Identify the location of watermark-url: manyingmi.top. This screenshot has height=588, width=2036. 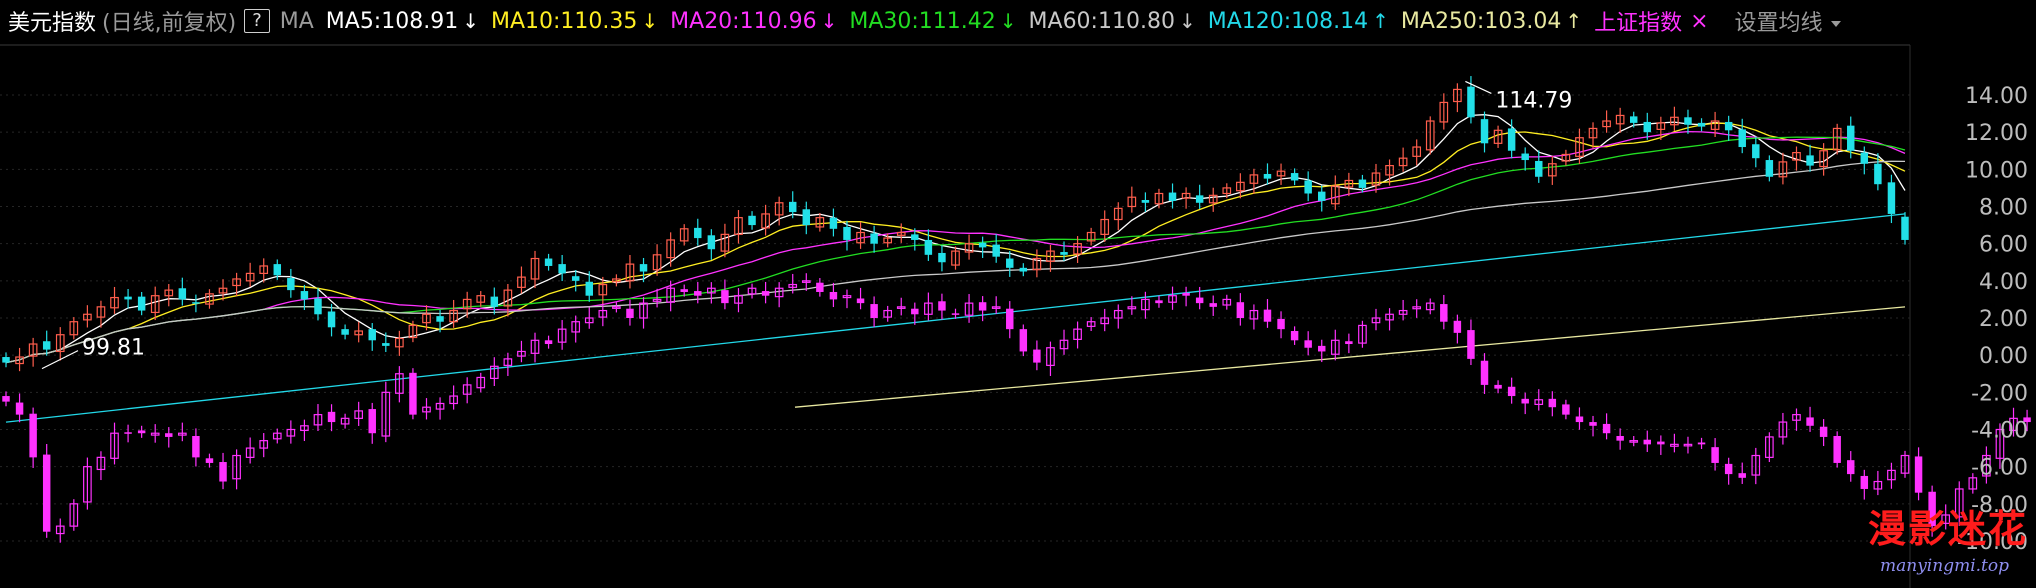
(1944, 566).